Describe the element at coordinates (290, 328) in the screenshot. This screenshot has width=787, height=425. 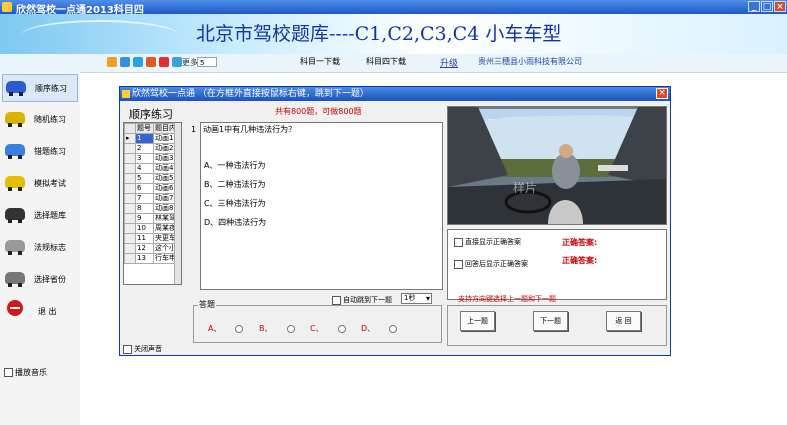
I see `choice-b-radio` at that location.